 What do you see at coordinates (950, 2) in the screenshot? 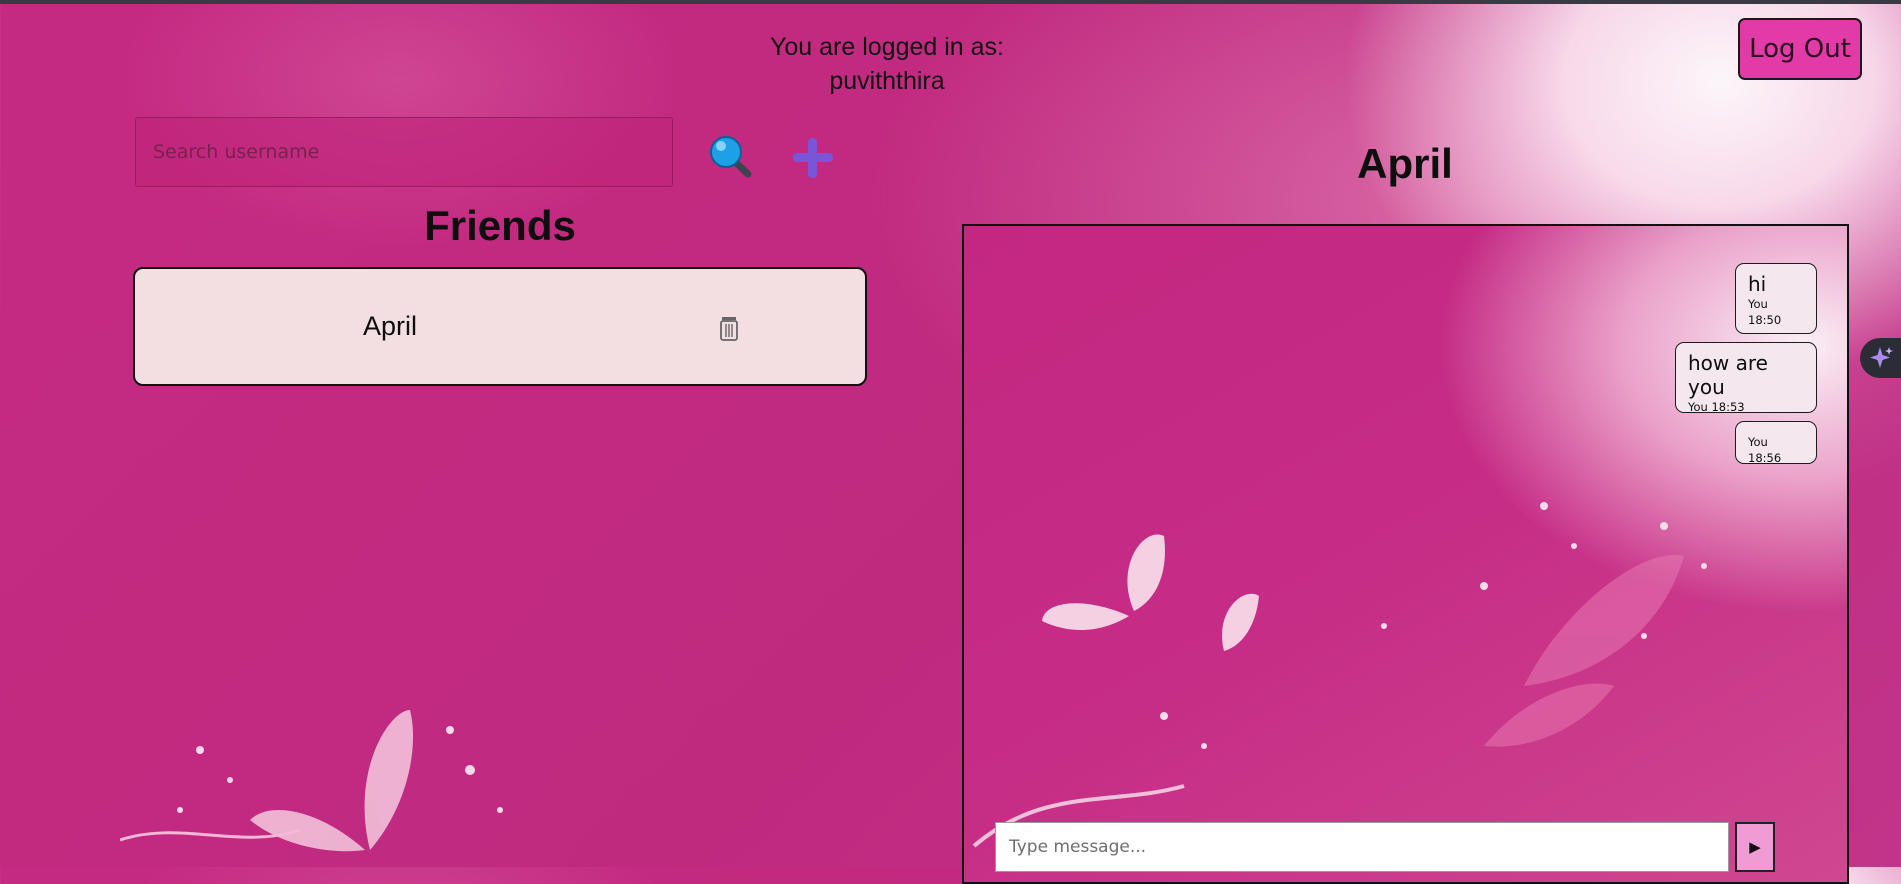
I see `browser-top-edge` at bounding box center [950, 2].